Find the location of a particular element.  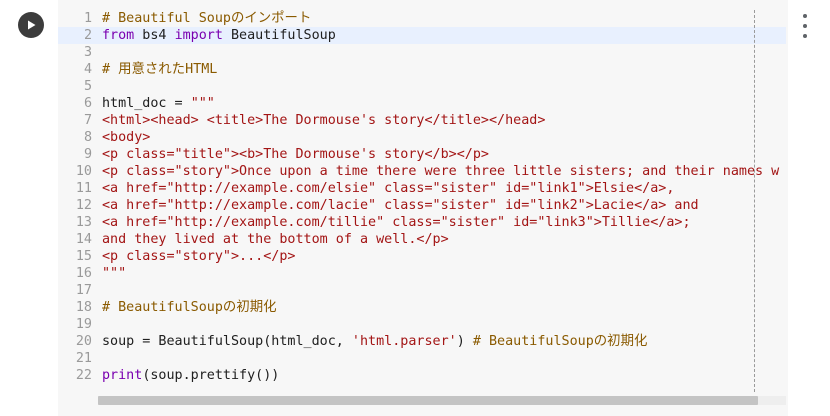

code-line: 15 <p class="story">...</p> is located at coordinates (422, 256).